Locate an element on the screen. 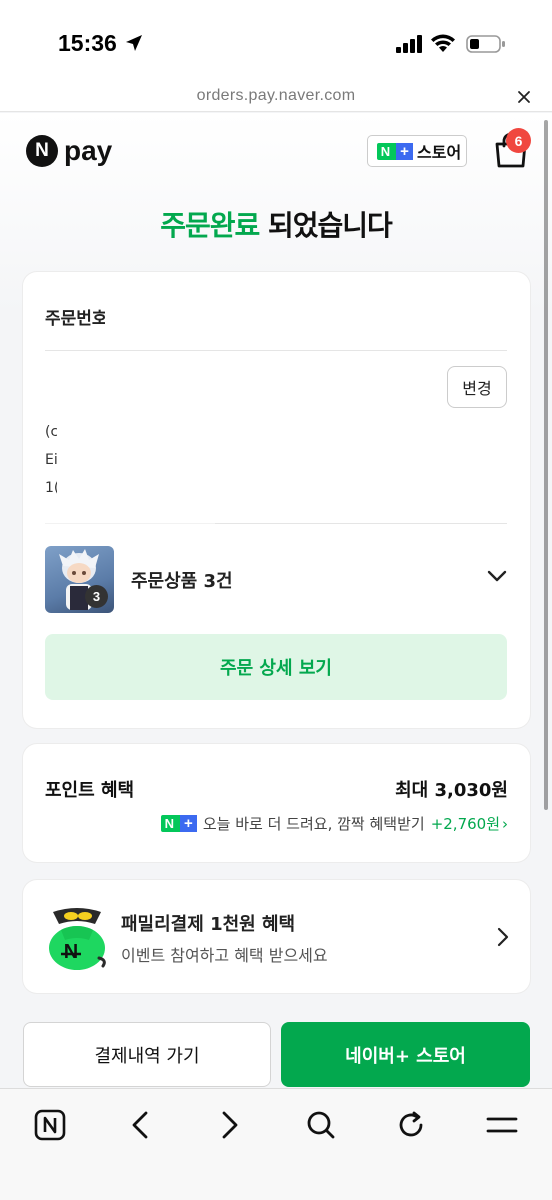  family-banner-title: 패밀리결제 1천원 혜택 is located at coordinates (208, 924).